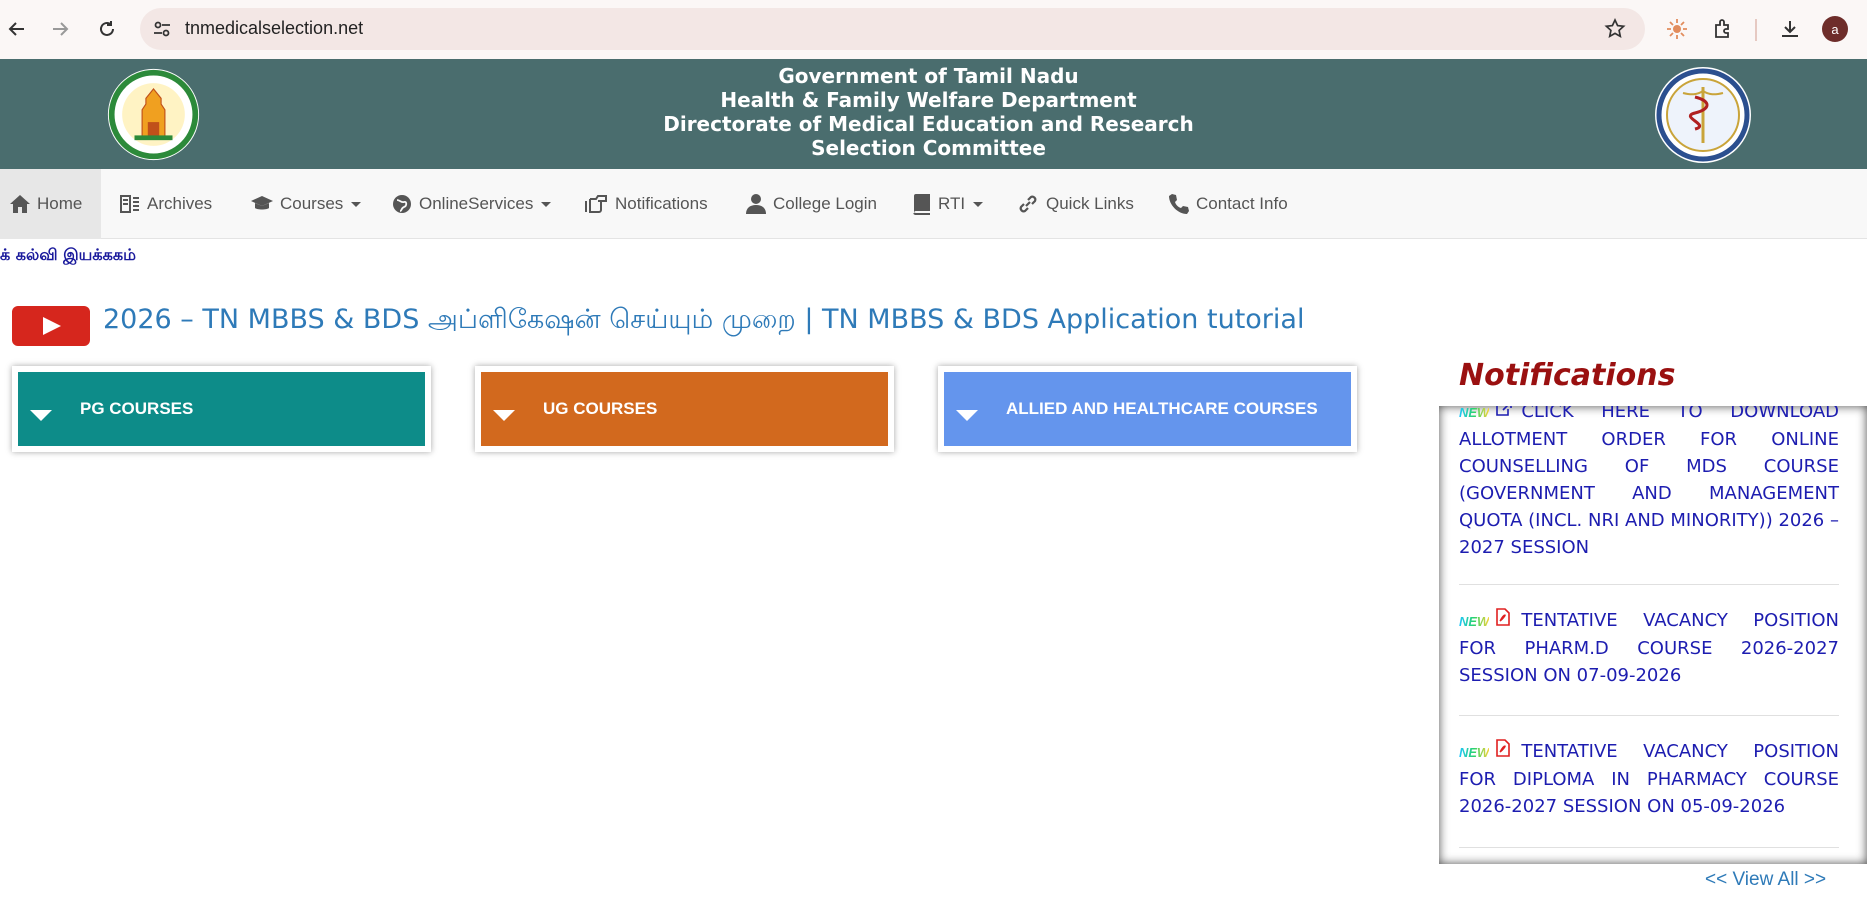  What do you see at coordinates (137, 408) in the screenshot?
I see `pg-courses-label: PG COURSES` at bounding box center [137, 408].